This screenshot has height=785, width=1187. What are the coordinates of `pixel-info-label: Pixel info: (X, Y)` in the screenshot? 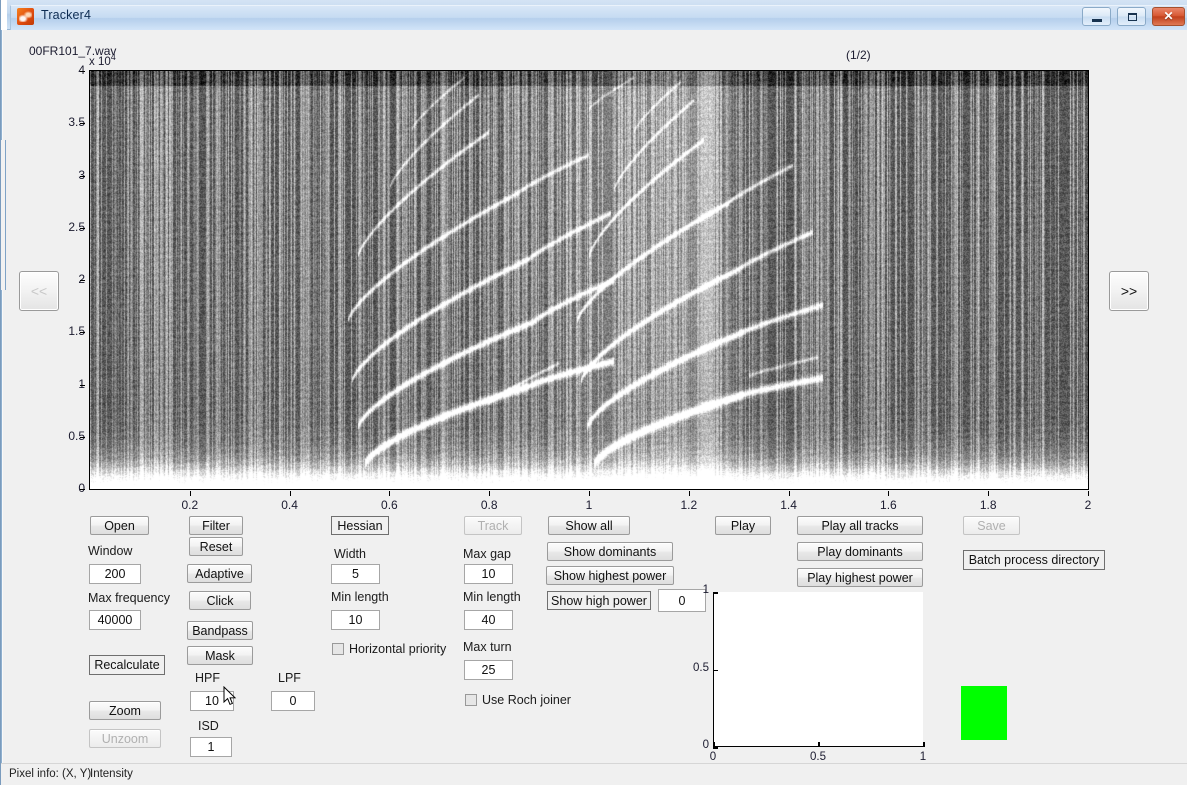 It's located at (50, 774).